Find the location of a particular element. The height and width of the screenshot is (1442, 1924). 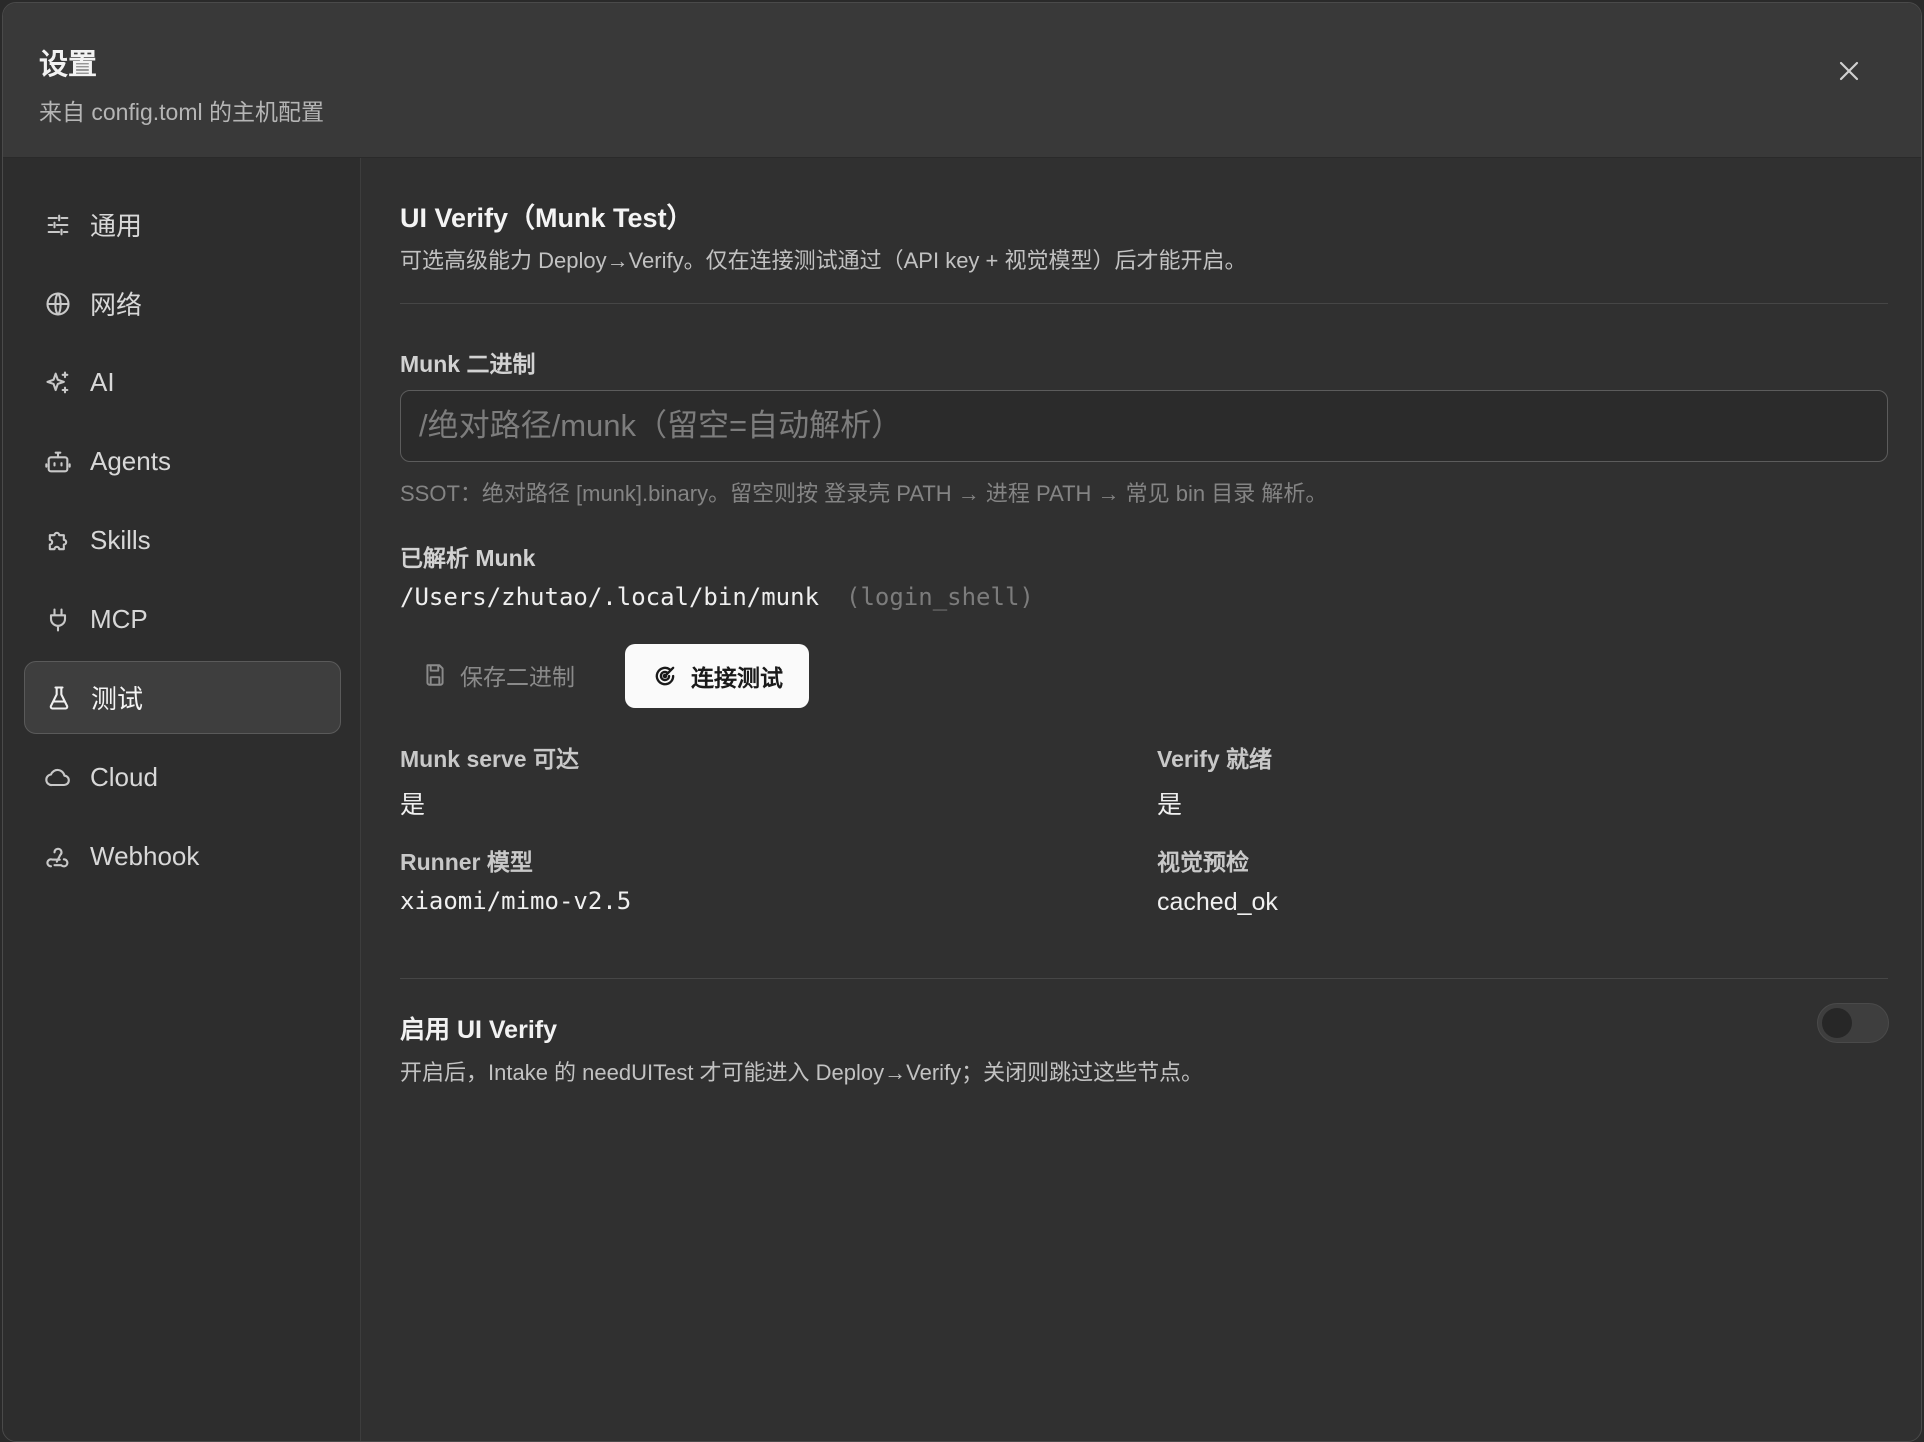

puzzle-icon is located at coordinates (58, 541).